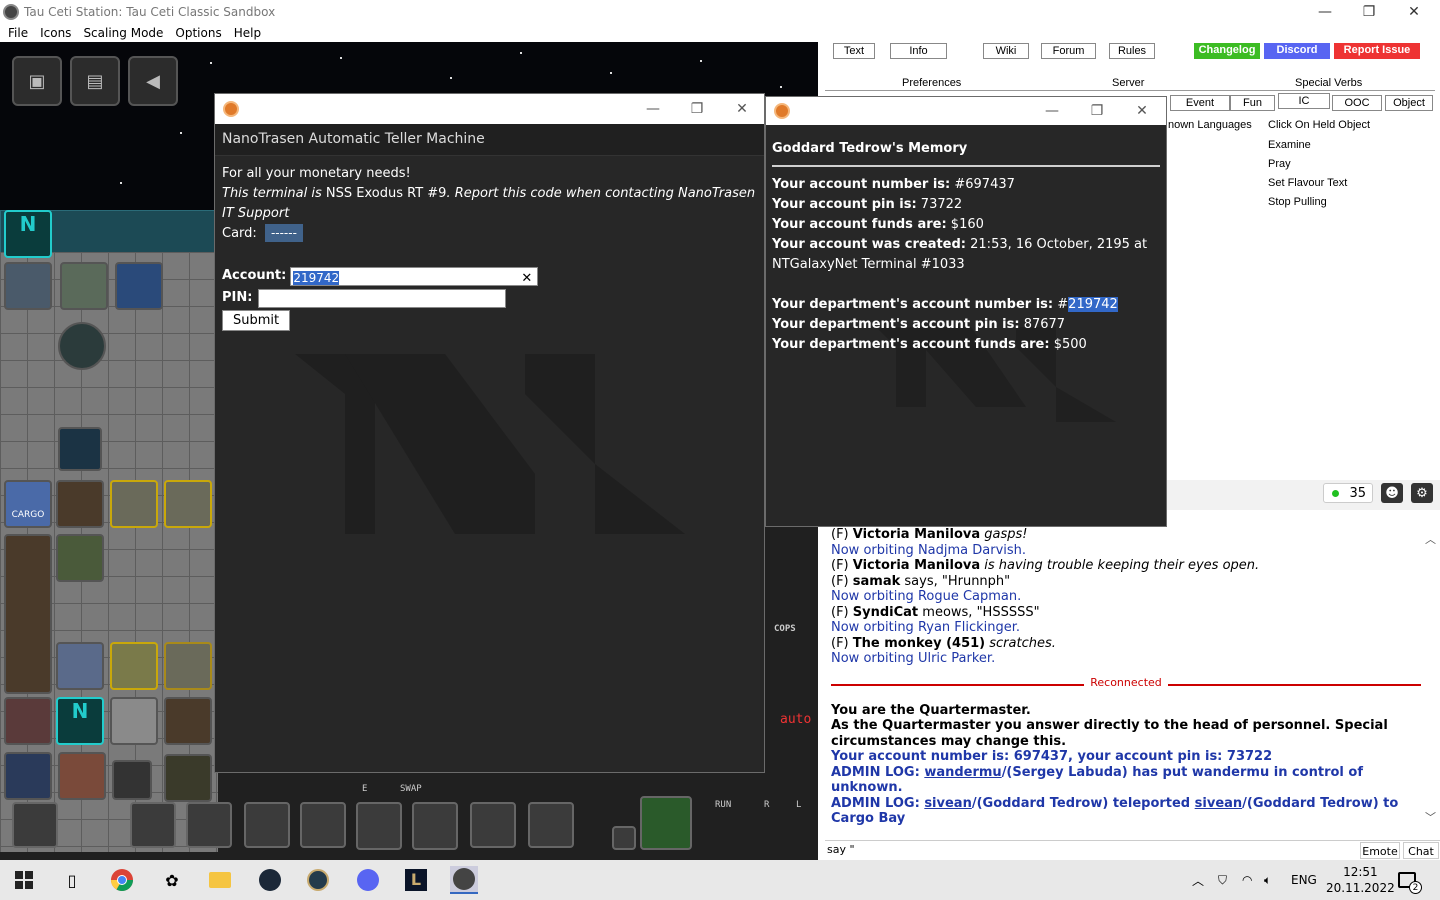 The height and width of the screenshot is (900, 1440). I want to click on scroll-down-icon: ﹀, so click(1430, 817).